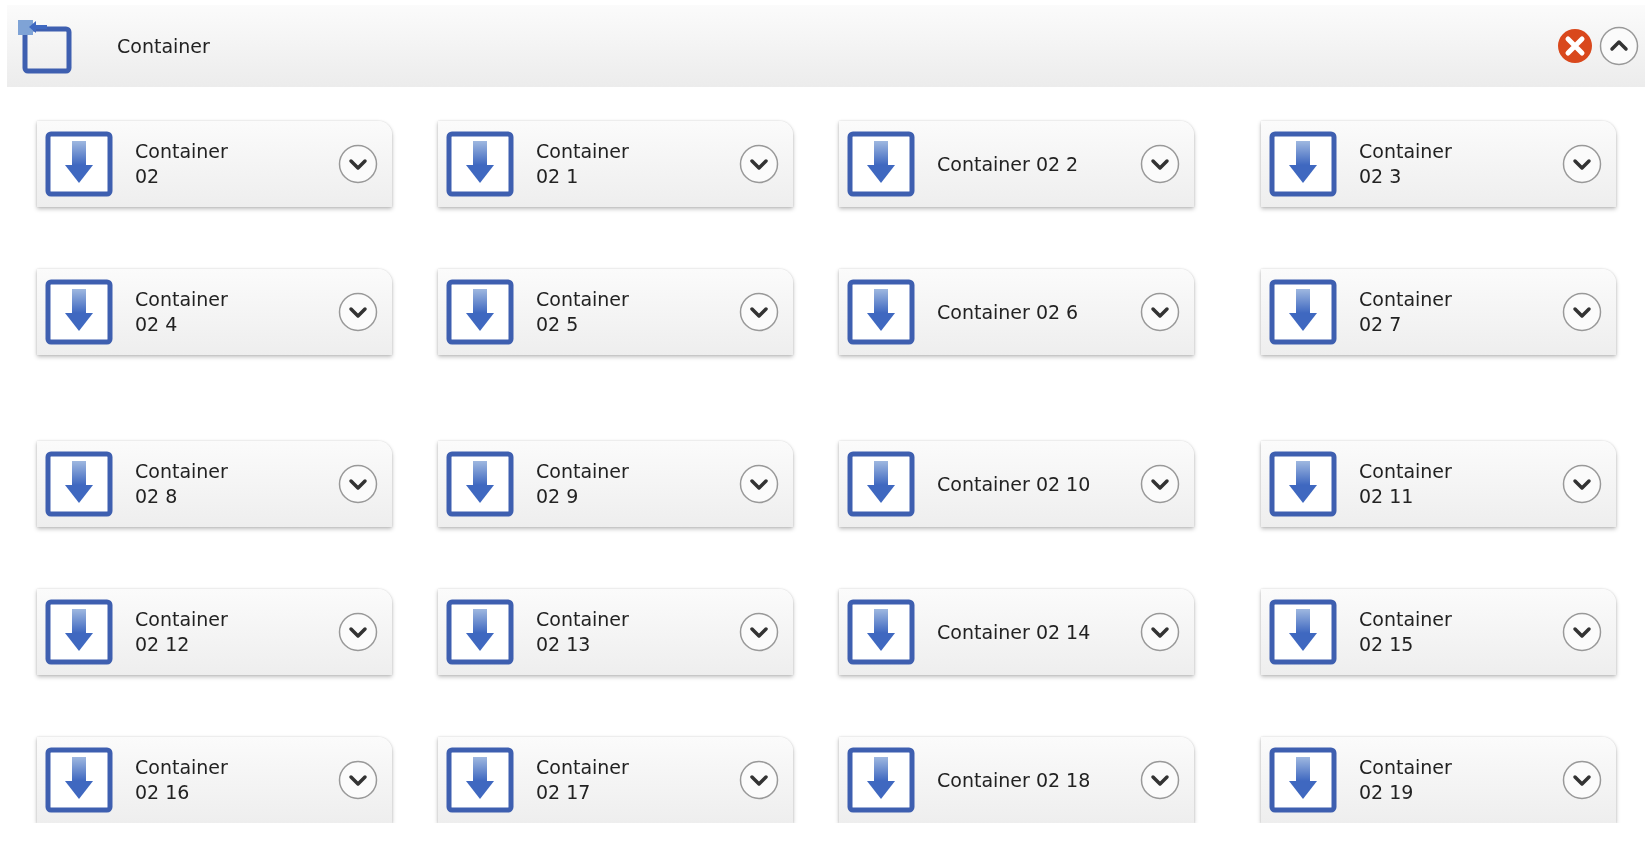 The image size is (1649, 855). What do you see at coordinates (1008, 164) in the screenshot?
I see `card-label: Container 02 2` at bounding box center [1008, 164].